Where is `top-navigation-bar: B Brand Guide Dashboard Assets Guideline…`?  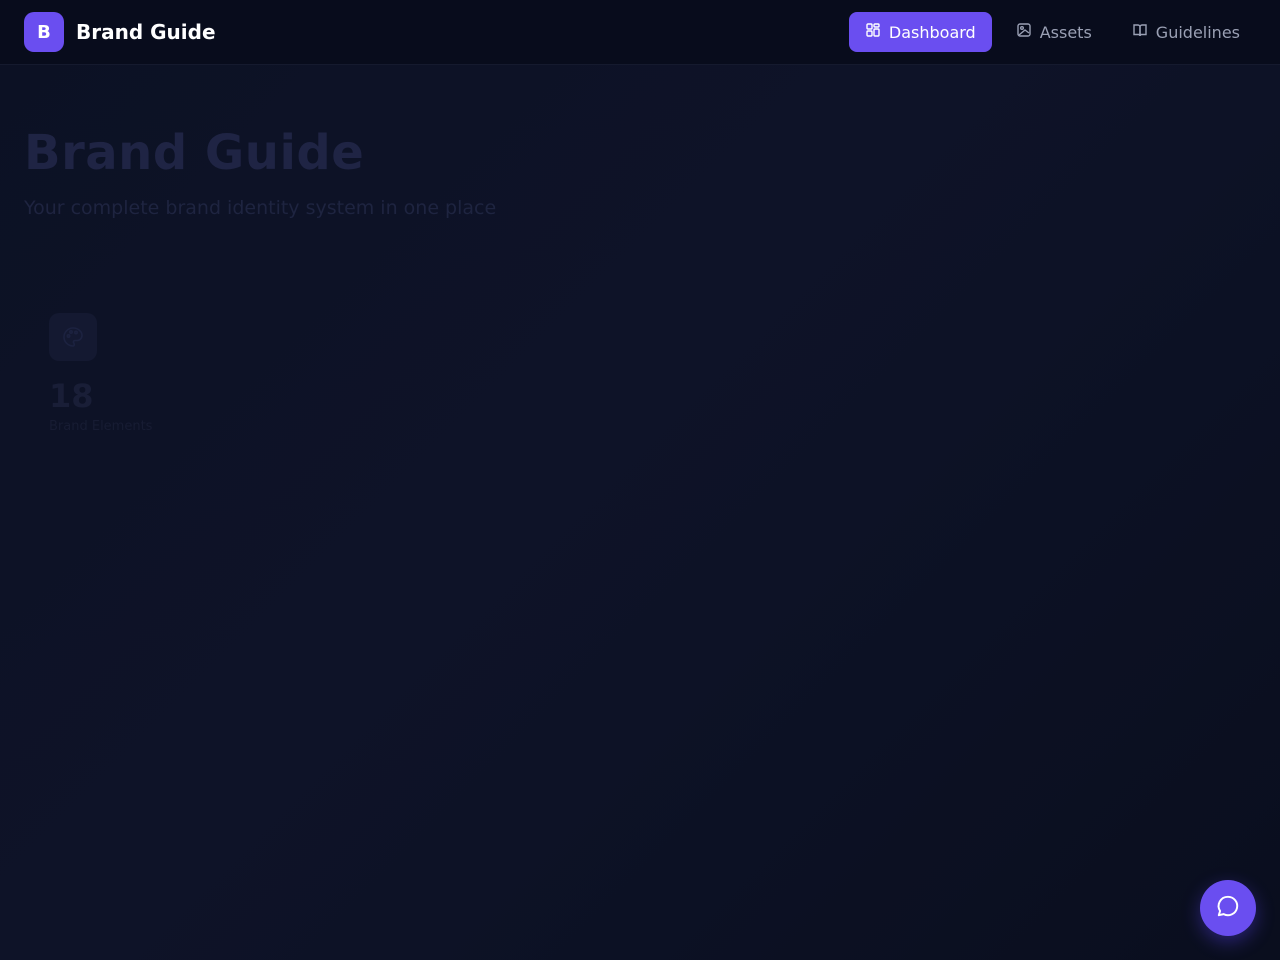 top-navigation-bar: B Brand Guide Dashboard Assets Guideline… is located at coordinates (640, 32).